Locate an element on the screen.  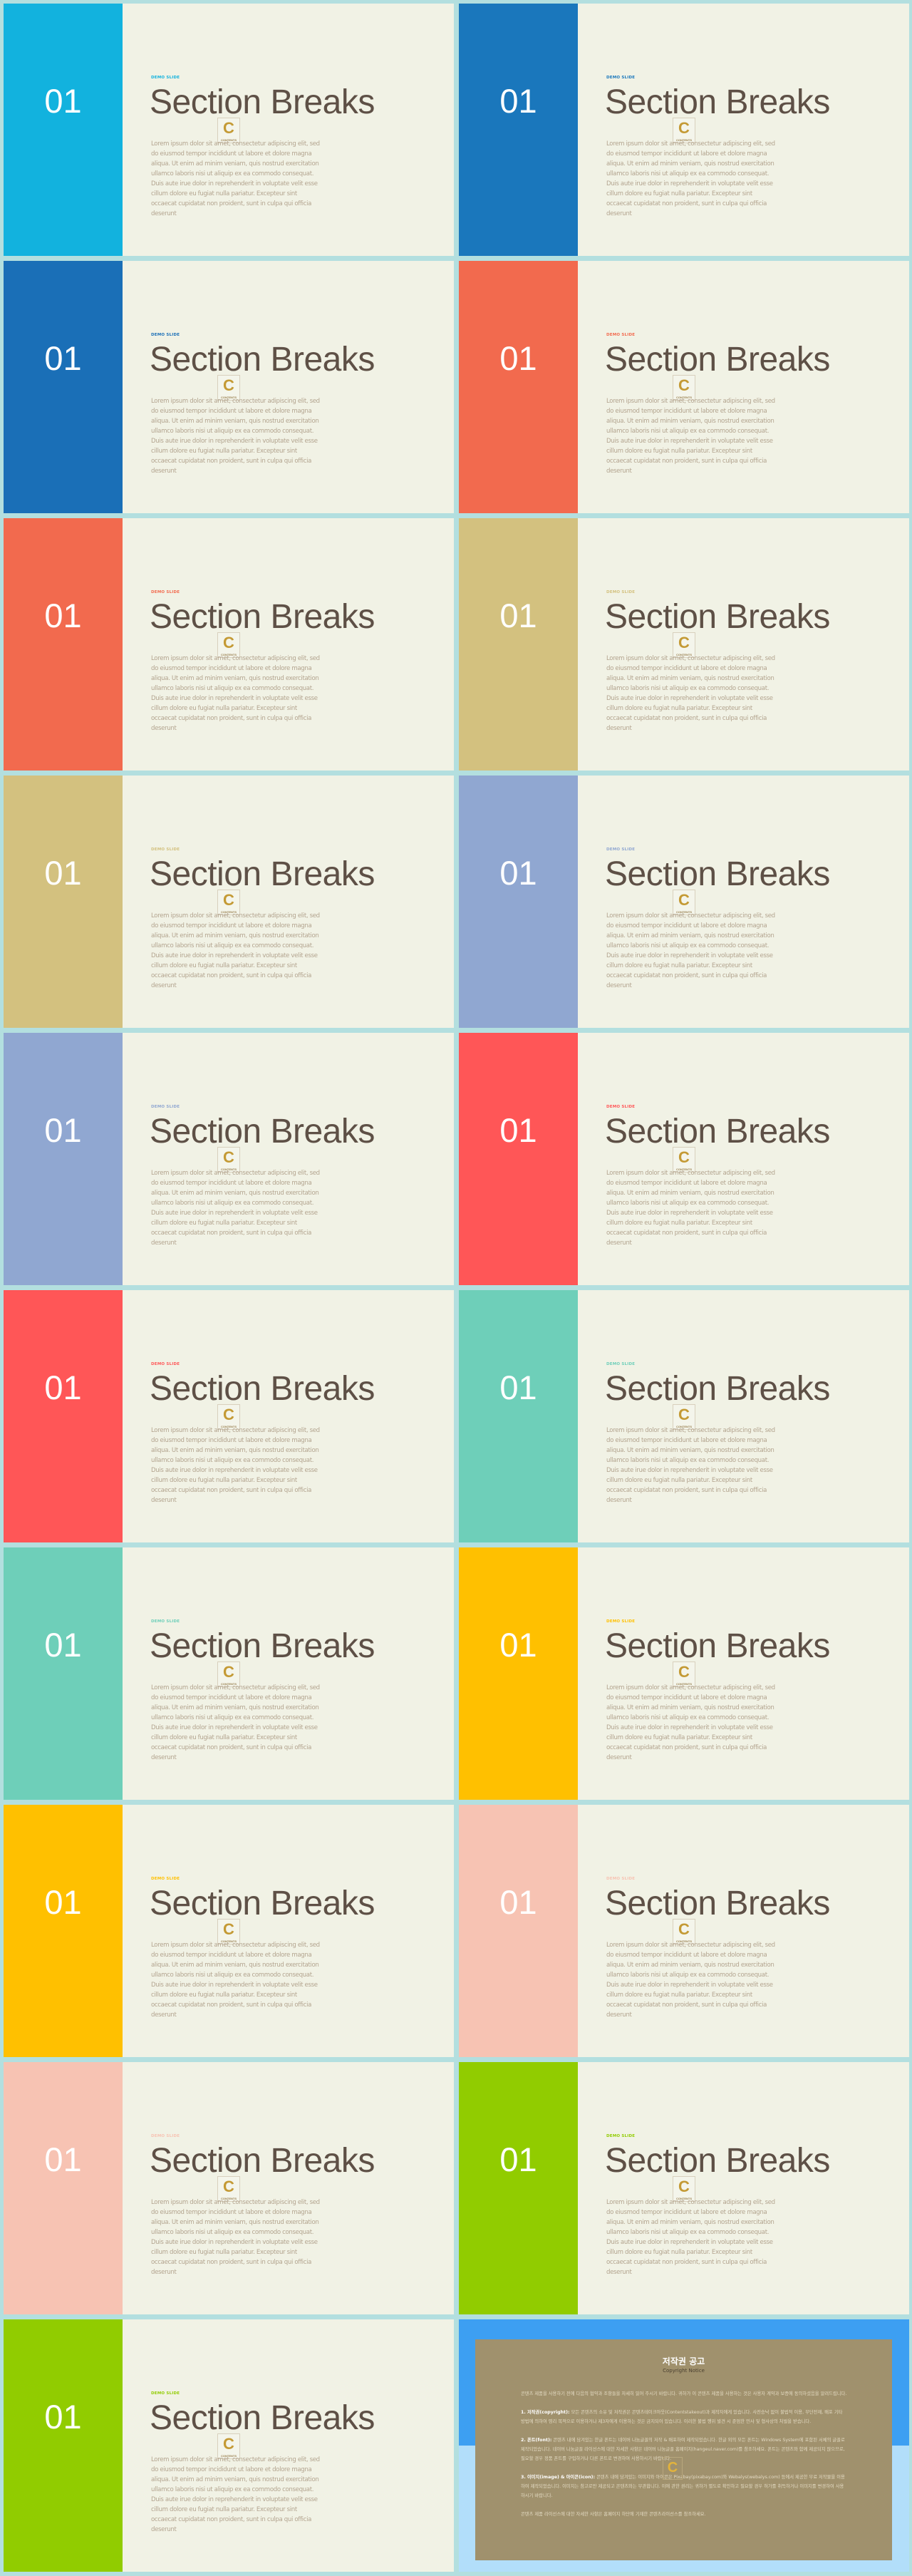
watermark-logo-icon: C is located at coordinates (673, 2468).